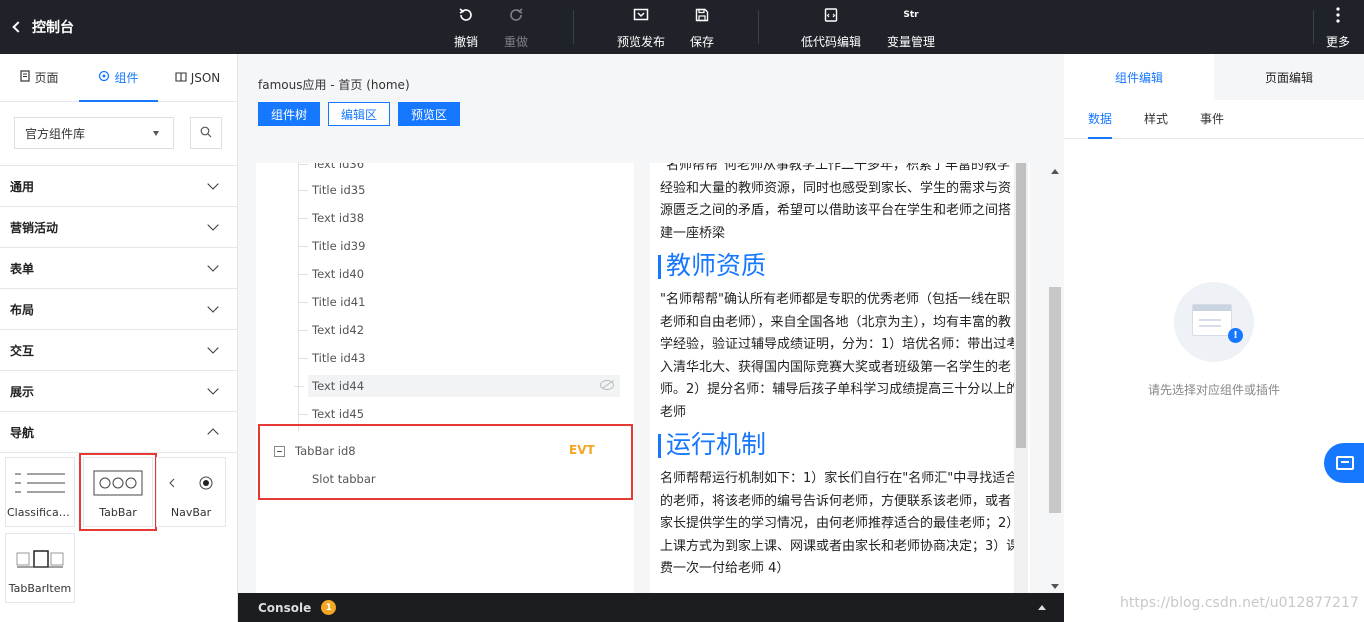 This screenshot has height=622, width=1364. I want to click on component-tabbar: TabBar, so click(118, 492).